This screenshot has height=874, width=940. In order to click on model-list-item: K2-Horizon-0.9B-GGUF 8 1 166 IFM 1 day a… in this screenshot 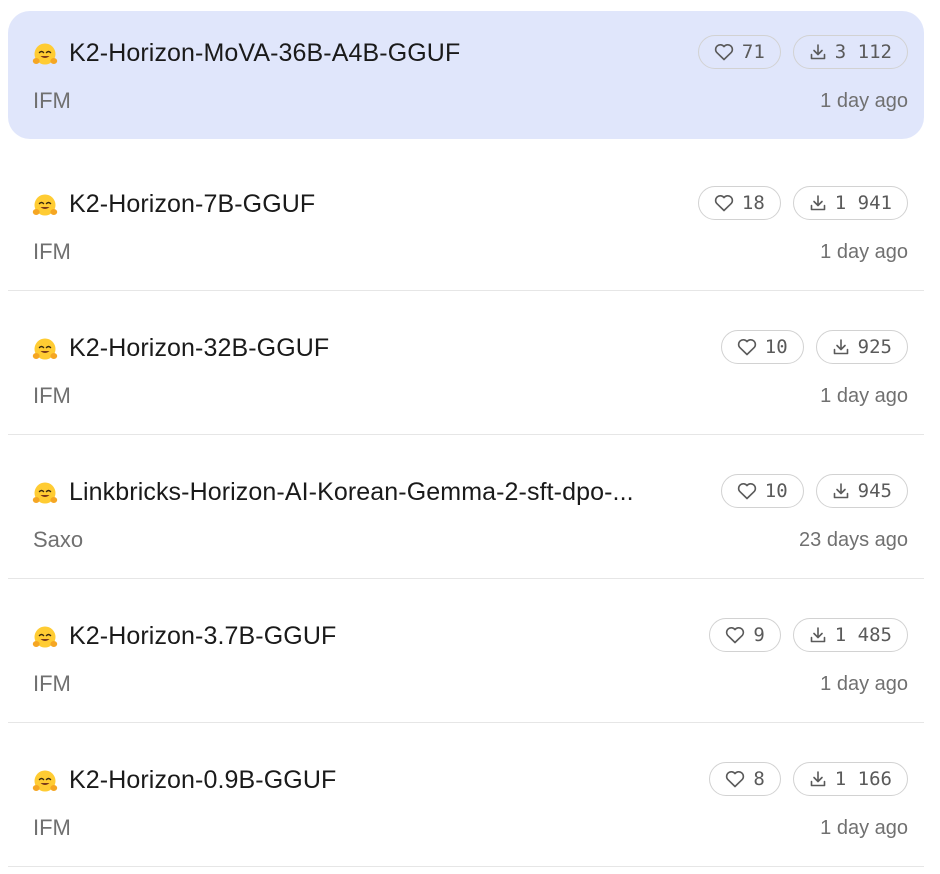, I will do `click(466, 802)`.